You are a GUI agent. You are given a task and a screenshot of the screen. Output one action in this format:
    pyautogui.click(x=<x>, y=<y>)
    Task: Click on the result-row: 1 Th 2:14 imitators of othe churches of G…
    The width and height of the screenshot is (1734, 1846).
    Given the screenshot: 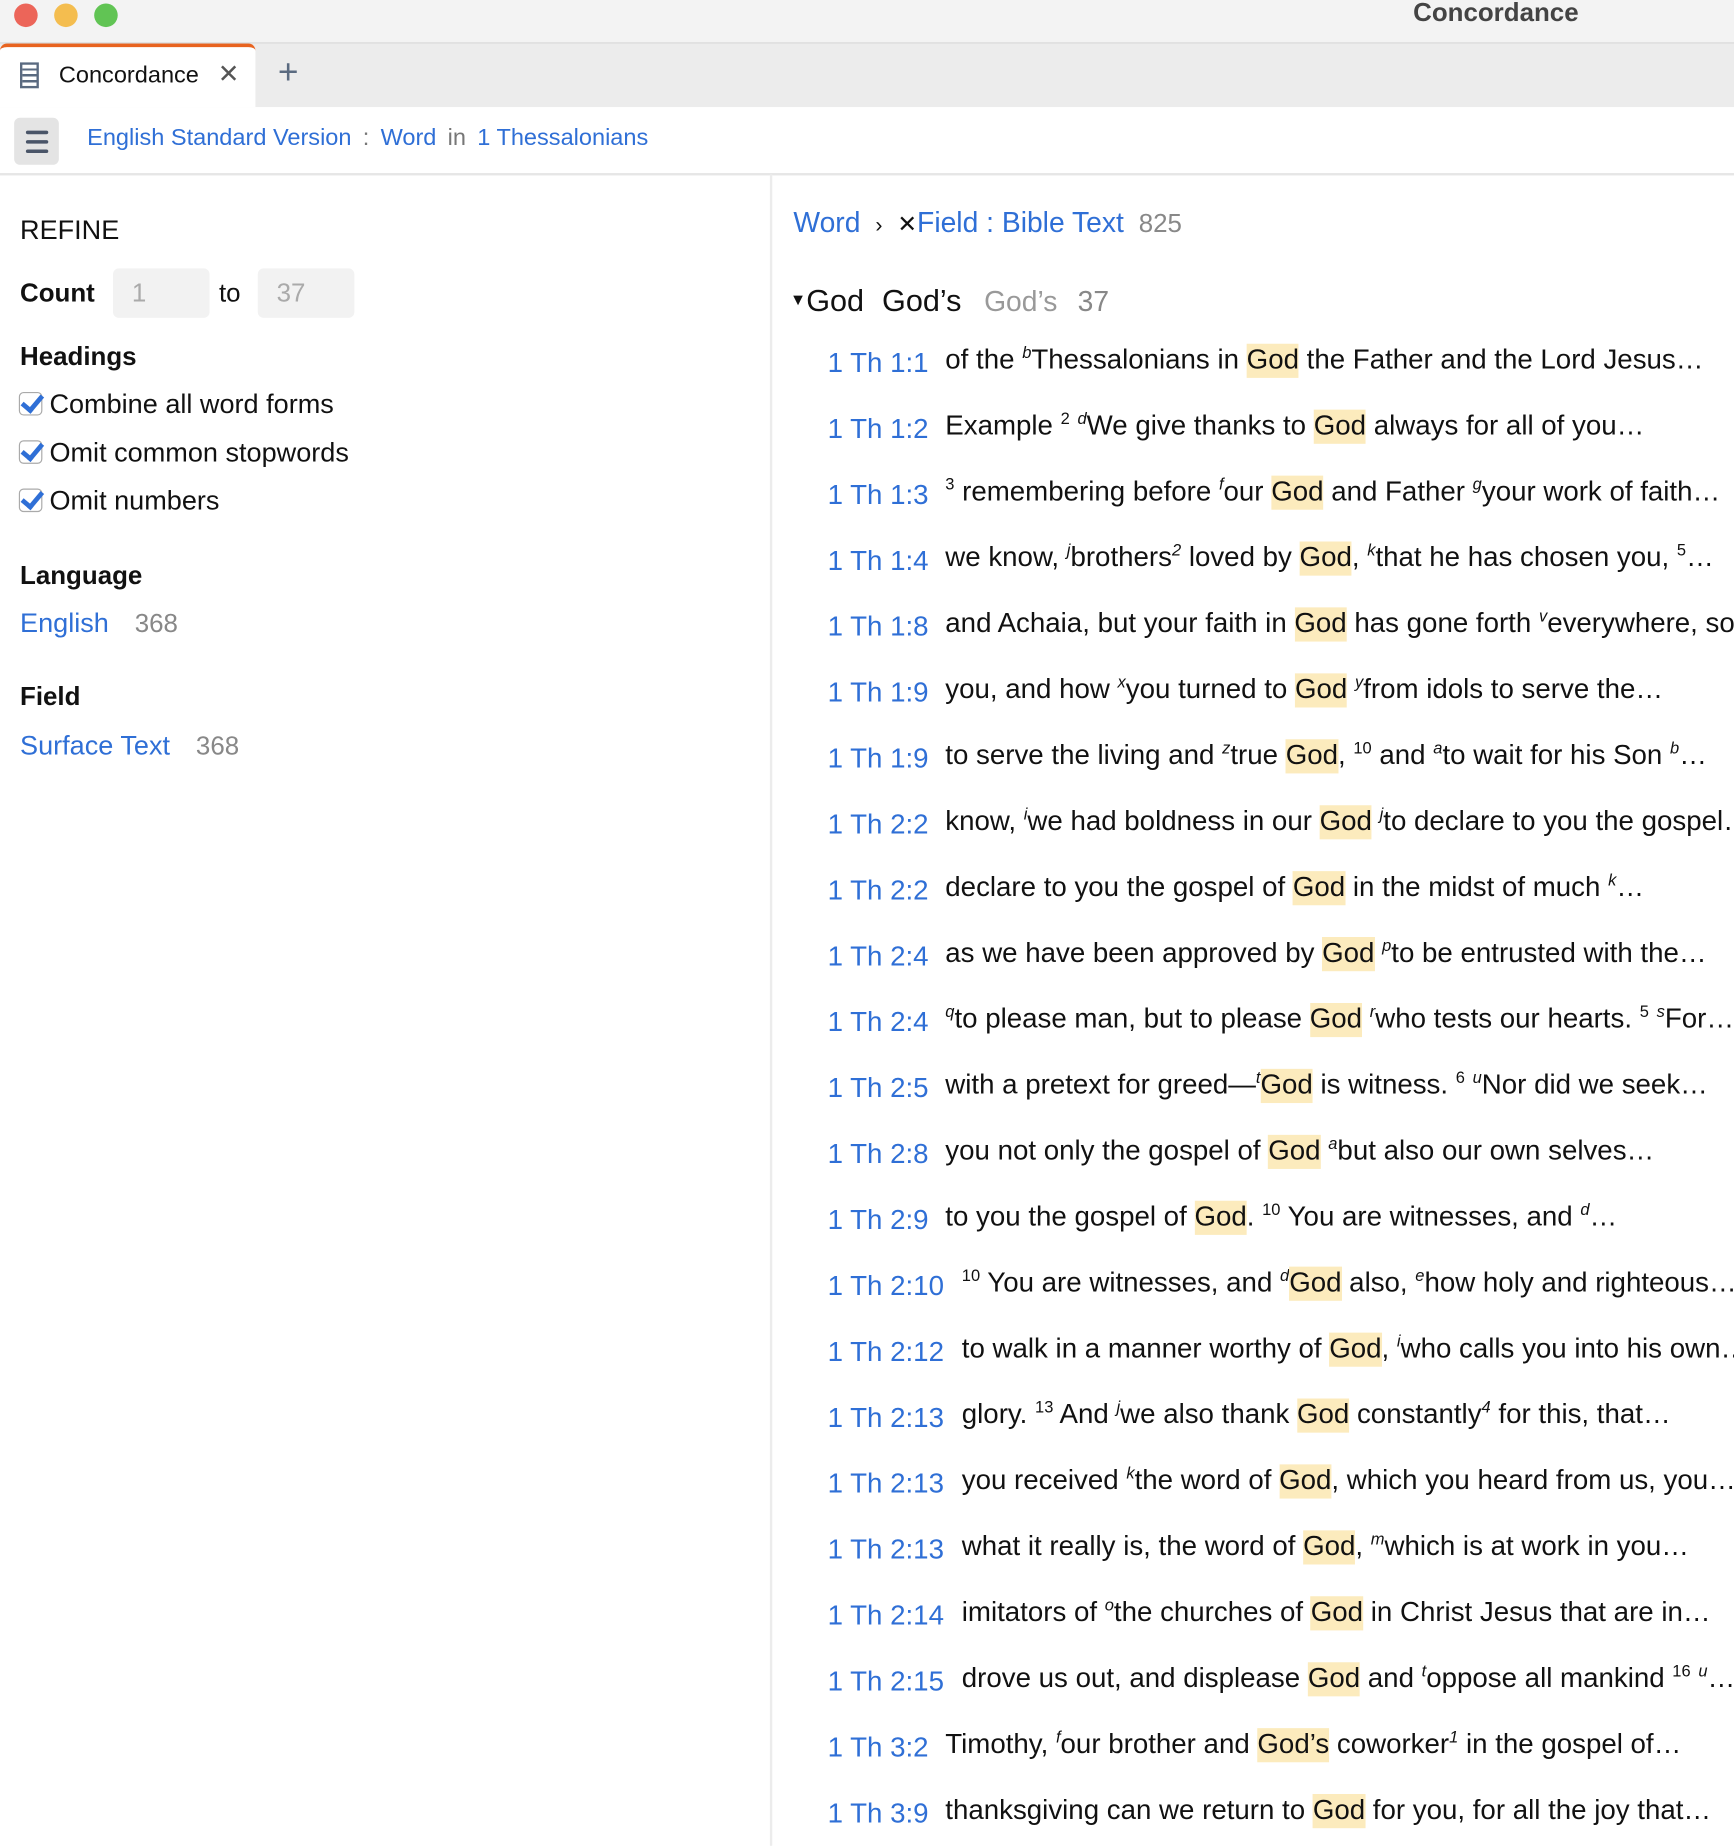 What is the action you would take?
    pyautogui.click(x=1281, y=1619)
    